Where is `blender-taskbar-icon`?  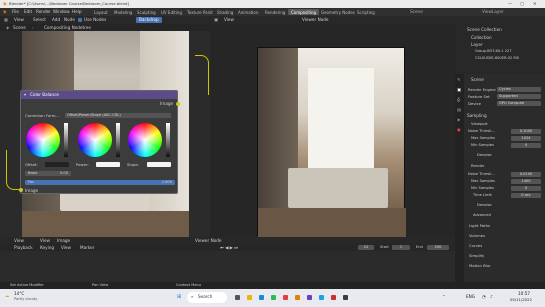
blender-taskbar-icon is located at coordinates (297, 297).